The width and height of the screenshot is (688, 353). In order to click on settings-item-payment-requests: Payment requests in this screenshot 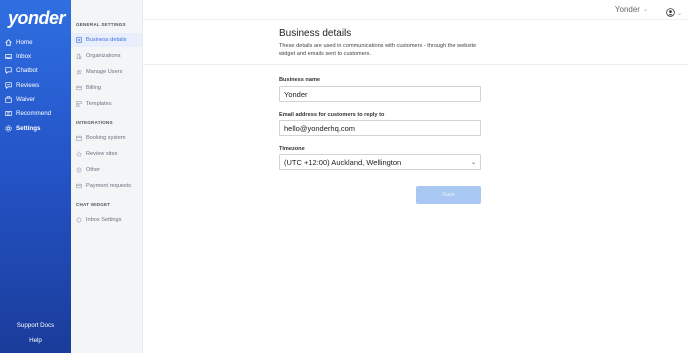, I will do `click(106, 186)`.